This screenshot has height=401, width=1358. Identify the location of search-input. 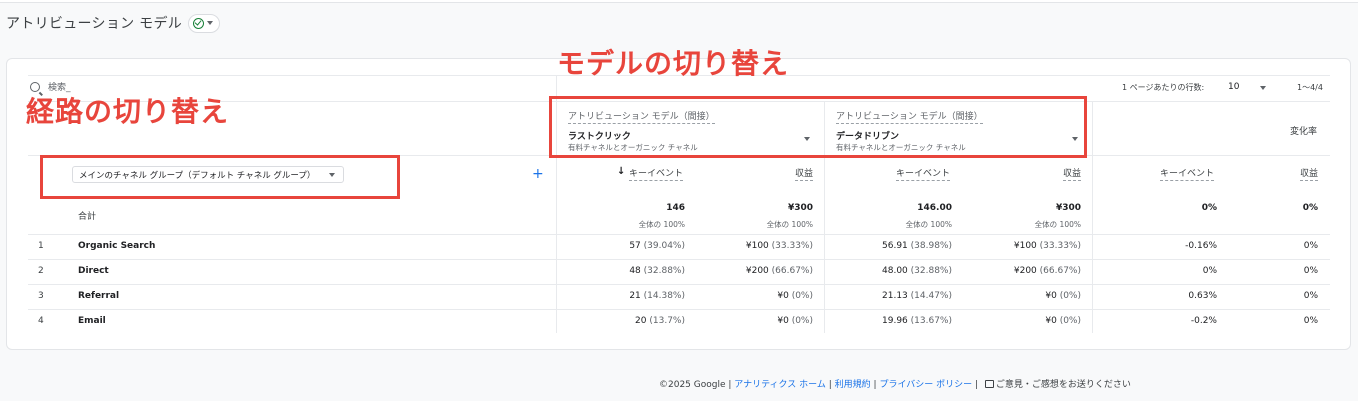
(148, 88).